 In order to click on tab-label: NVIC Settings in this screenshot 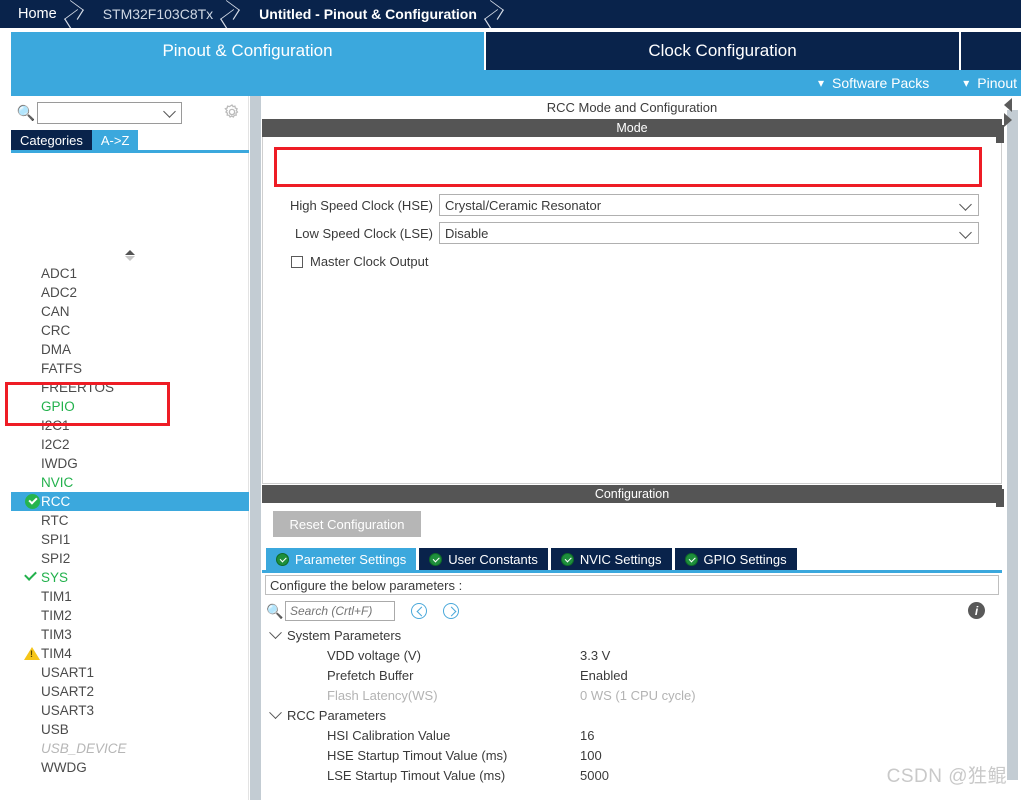, I will do `click(620, 559)`.